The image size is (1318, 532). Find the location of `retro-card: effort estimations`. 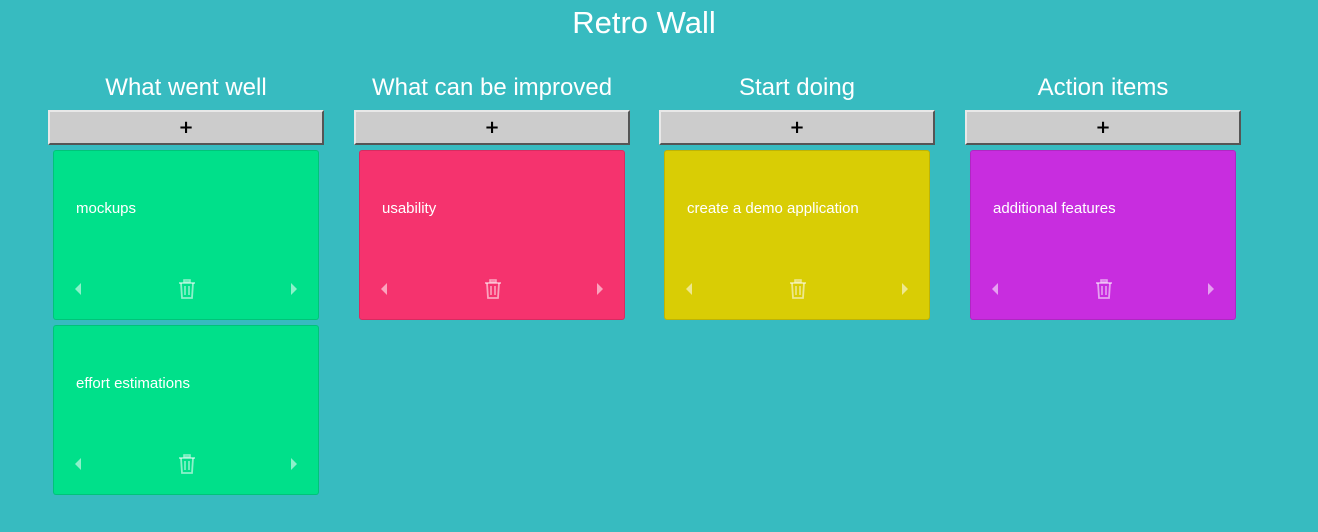

retro-card: effort estimations is located at coordinates (186, 410).